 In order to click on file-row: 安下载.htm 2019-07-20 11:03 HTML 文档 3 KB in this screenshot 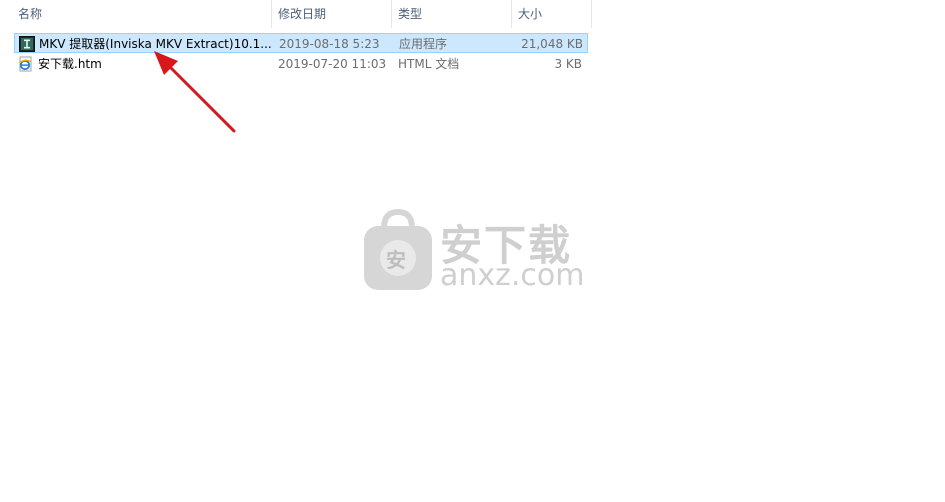, I will do `click(301, 64)`.